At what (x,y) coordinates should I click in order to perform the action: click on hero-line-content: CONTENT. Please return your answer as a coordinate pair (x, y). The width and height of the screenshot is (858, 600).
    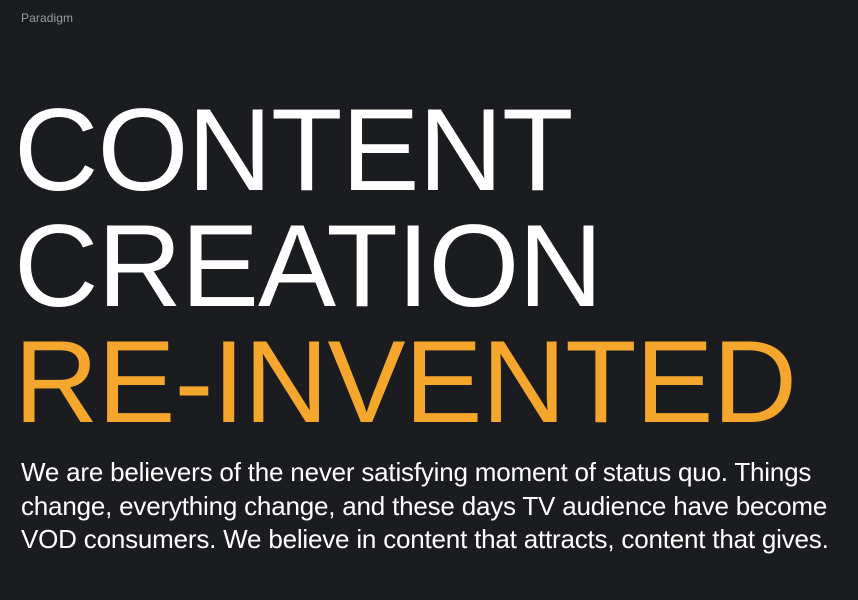
    Looking at the image, I should click on (293, 150).